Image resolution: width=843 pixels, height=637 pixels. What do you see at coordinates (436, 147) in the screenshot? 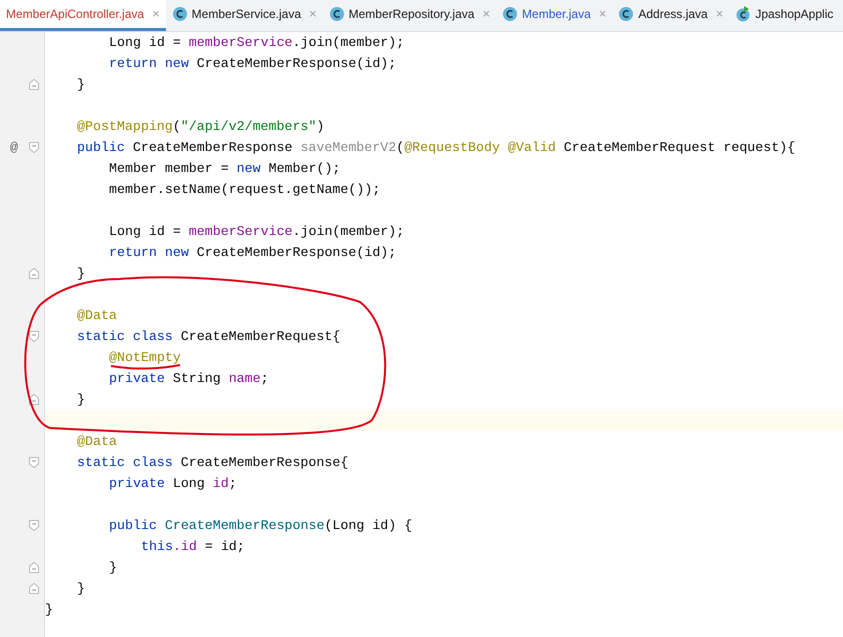
I see `code-line: public CreateMemberResponse saveMemberV2(@RequestBody @Valid CreateMemberRequest request){` at bounding box center [436, 147].